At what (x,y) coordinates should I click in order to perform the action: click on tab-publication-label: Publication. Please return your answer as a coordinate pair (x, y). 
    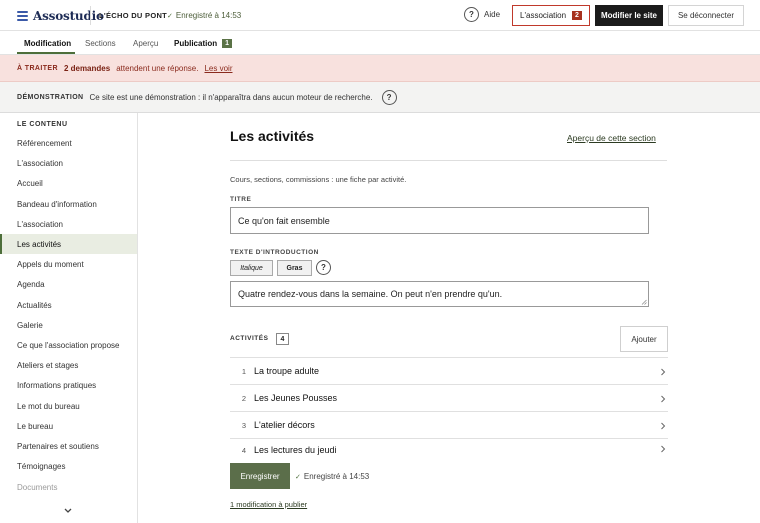
    Looking at the image, I should click on (196, 43).